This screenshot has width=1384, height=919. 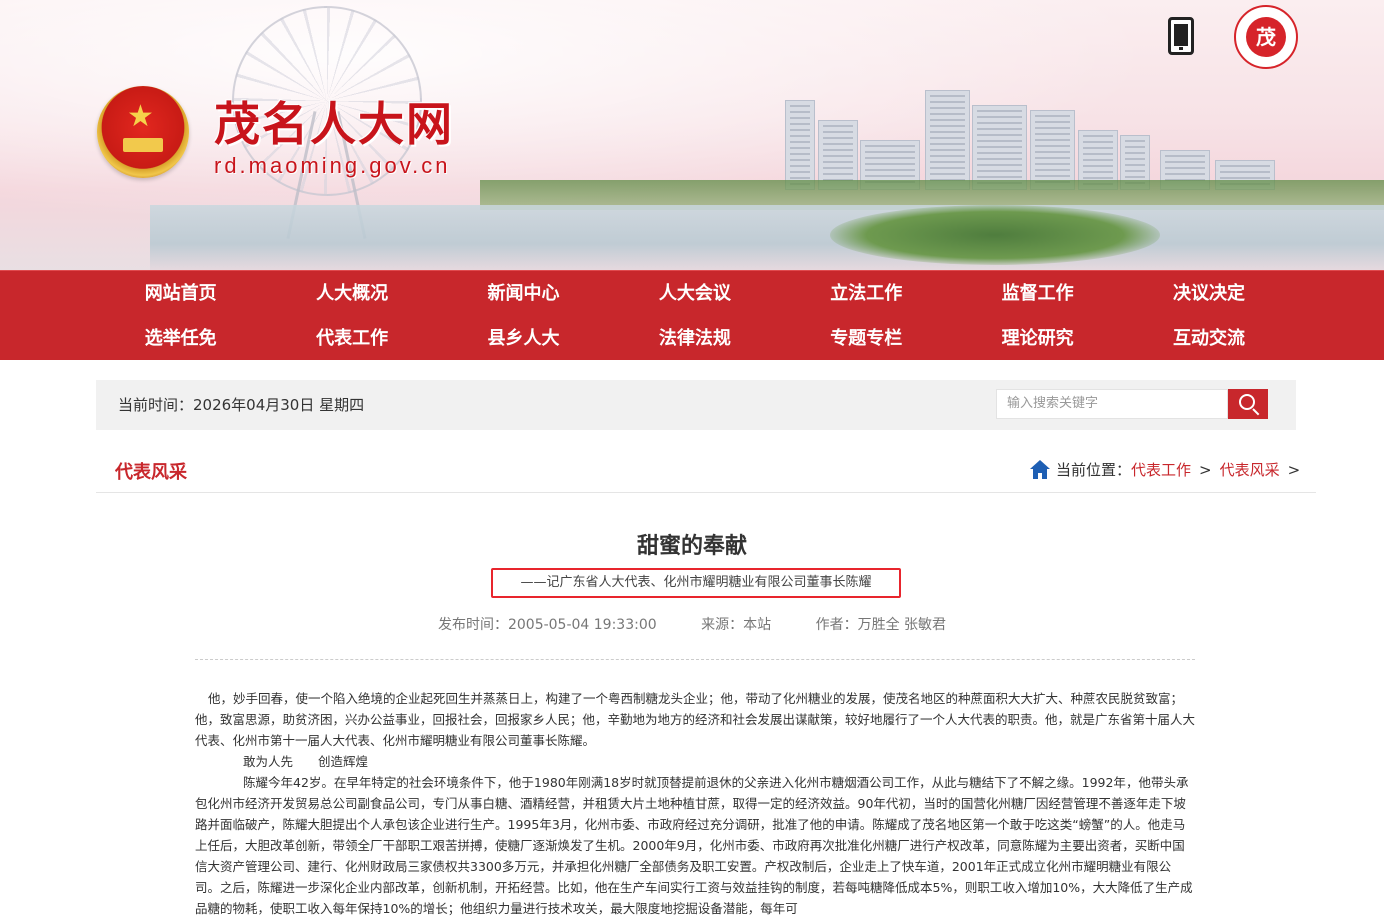 I want to click on publish-time: 发布时间：2005-05-04 19:33:00, so click(x=547, y=625).